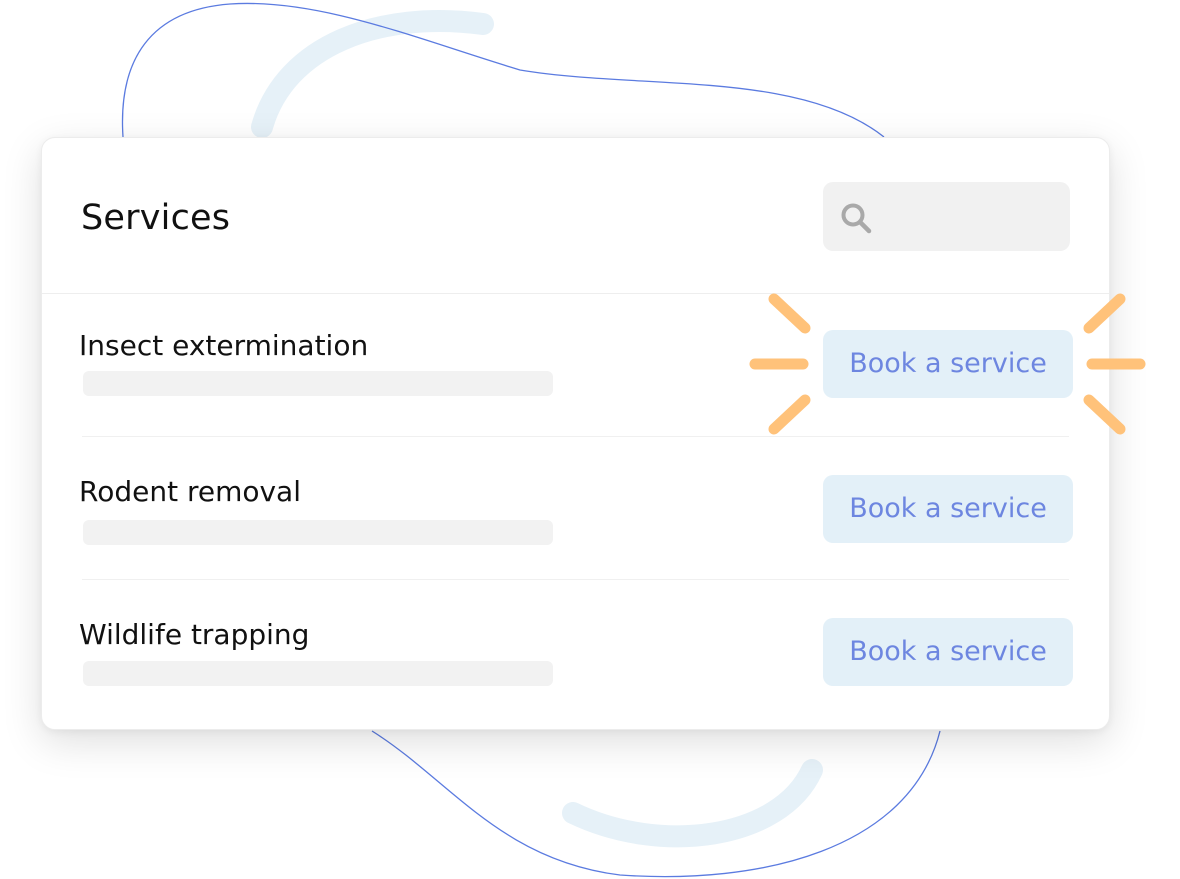  What do you see at coordinates (190, 491) in the screenshot?
I see `service-name: Rodent removal` at bounding box center [190, 491].